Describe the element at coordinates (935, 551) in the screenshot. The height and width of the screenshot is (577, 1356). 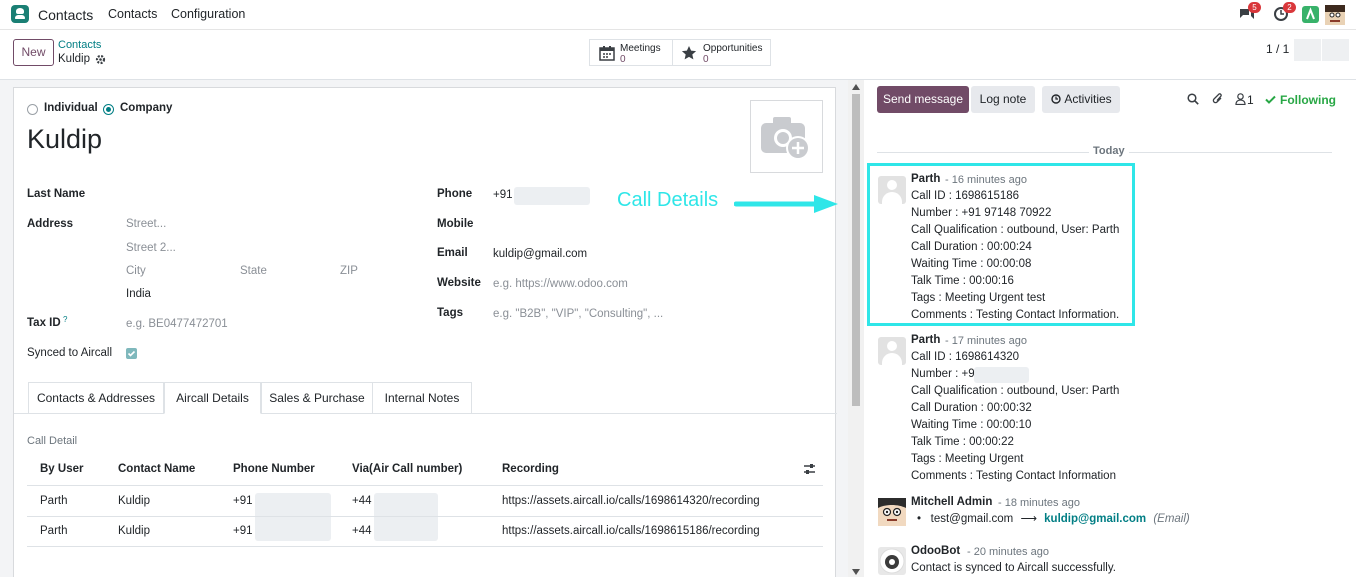
I see `message-author: OdooBot` at that location.